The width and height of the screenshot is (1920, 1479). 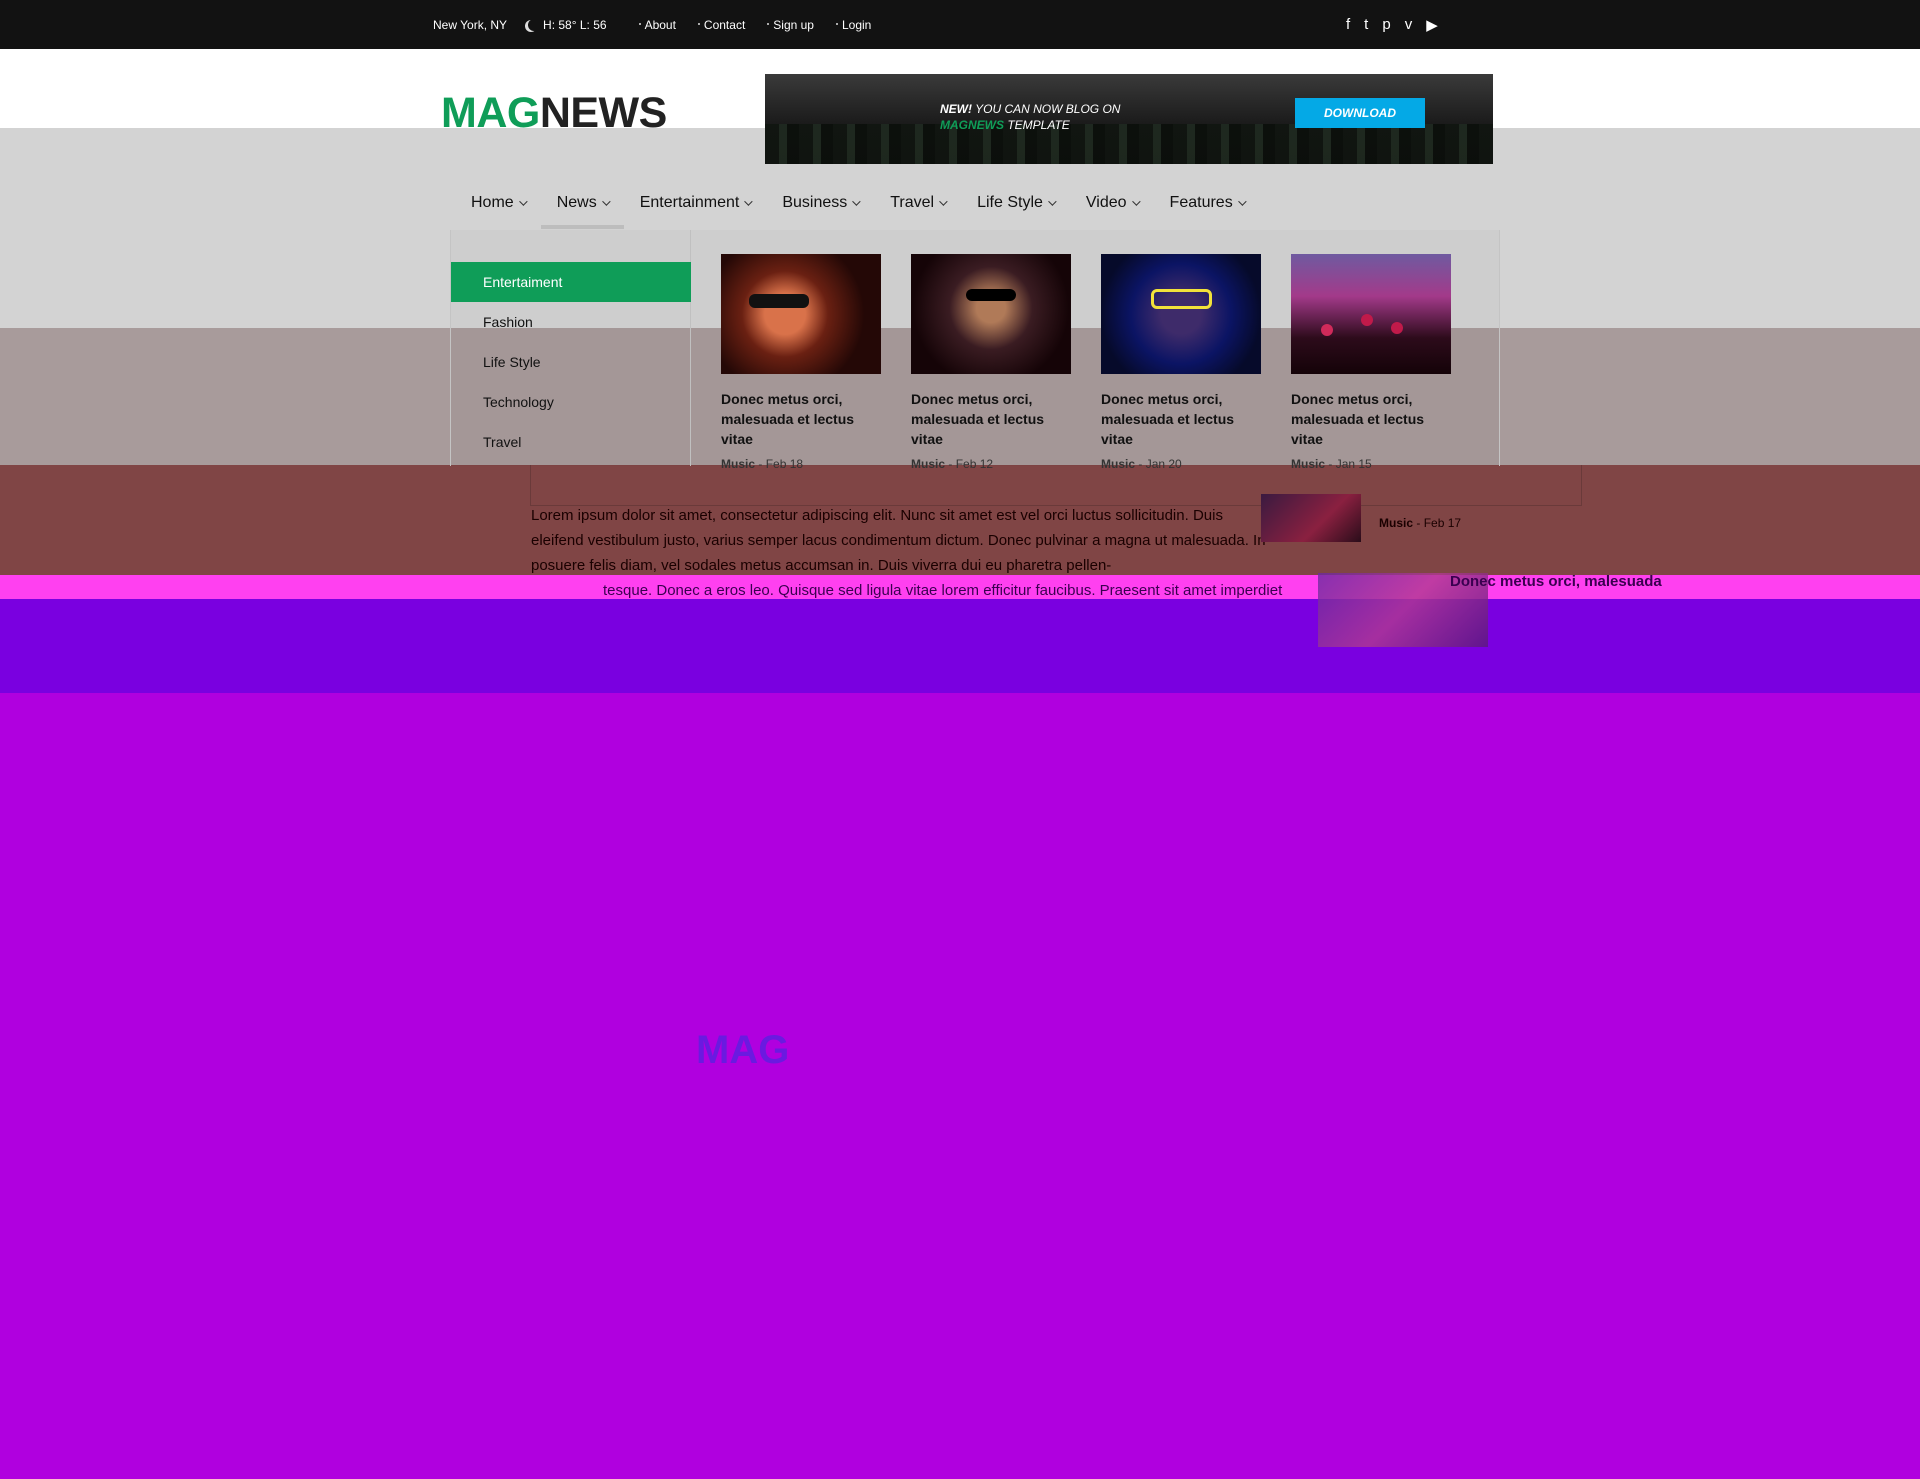 I want to click on nav-label: Features, so click(x=1201, y=202).